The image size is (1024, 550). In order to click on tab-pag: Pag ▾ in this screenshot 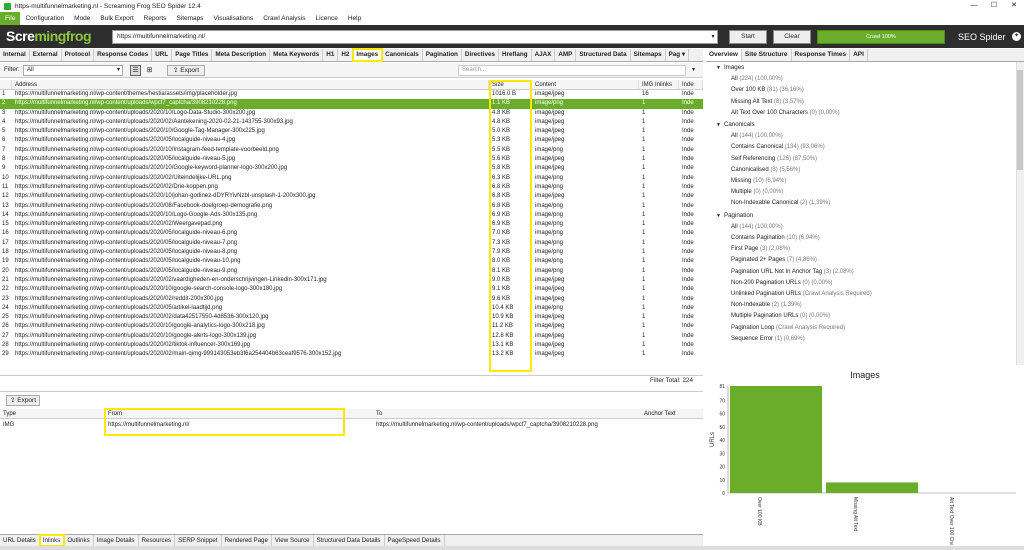, I will do `click(678, 55)`.